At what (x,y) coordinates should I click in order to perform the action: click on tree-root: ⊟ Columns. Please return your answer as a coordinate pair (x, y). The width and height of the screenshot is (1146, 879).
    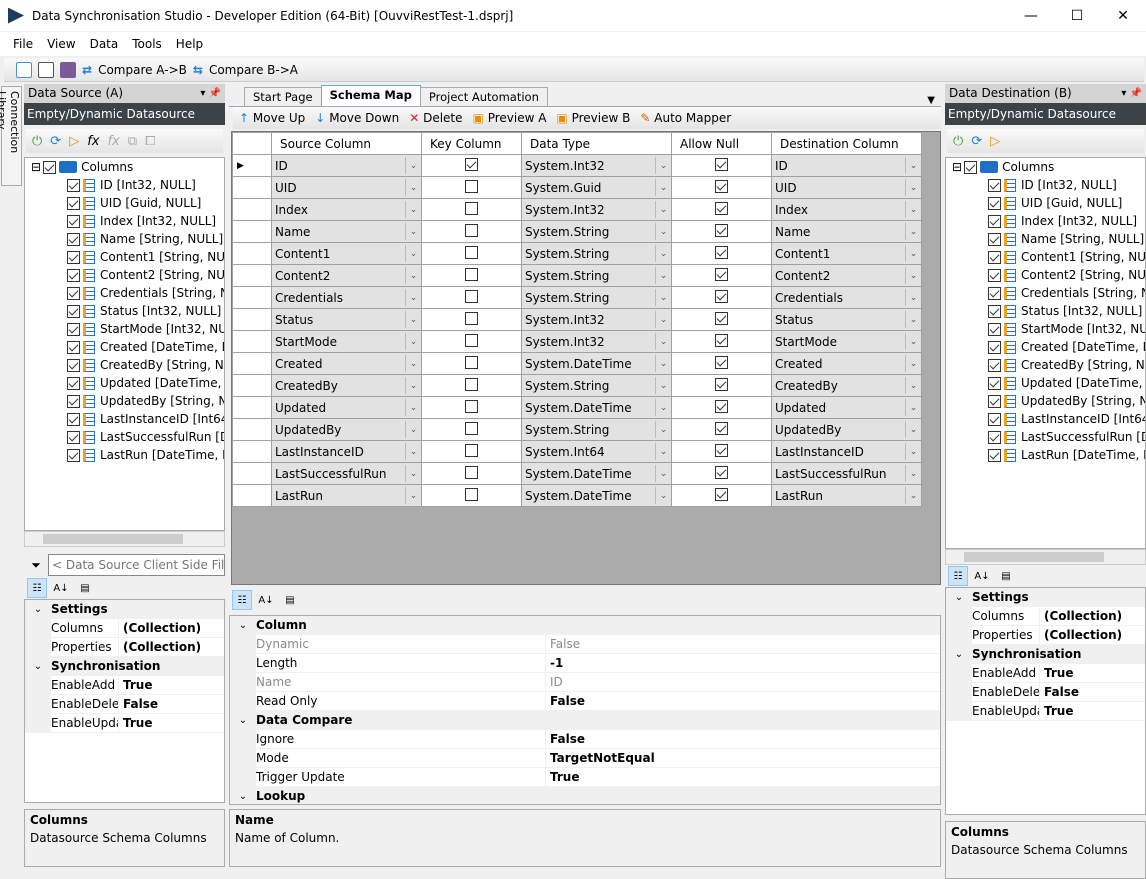
    Looking at the image, I should click on (1045, 167).